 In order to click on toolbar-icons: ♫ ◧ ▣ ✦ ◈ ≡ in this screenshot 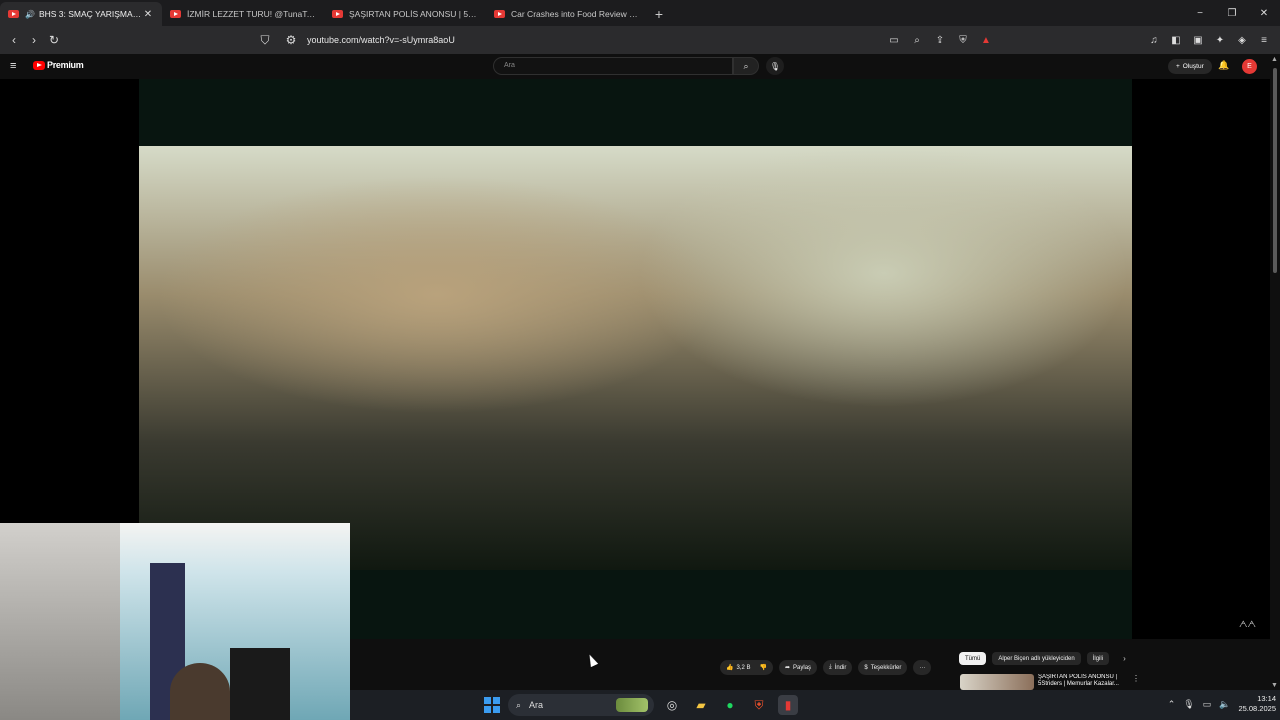, I will do `click(1209, 40)`.